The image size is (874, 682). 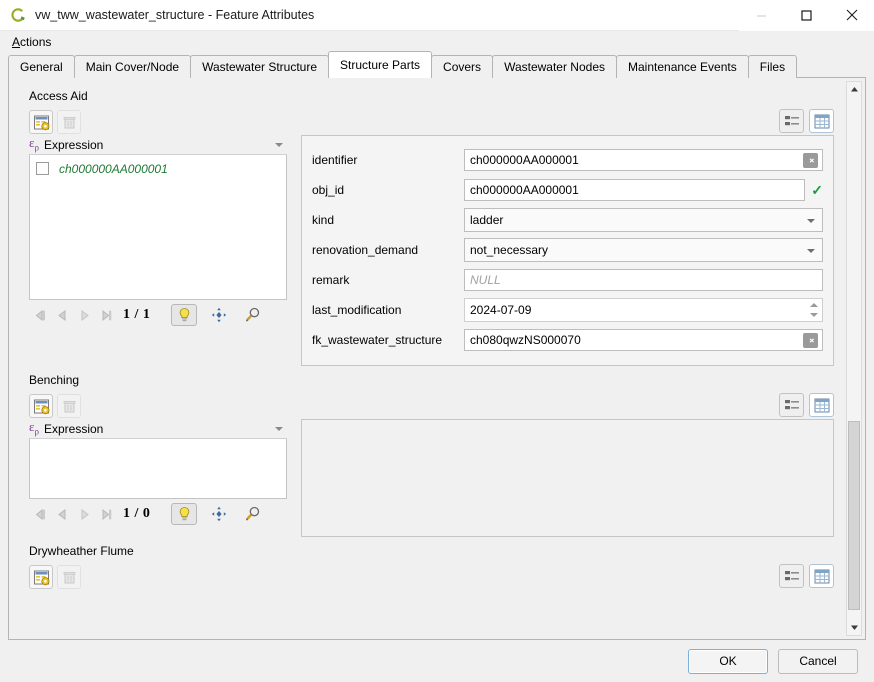 I want to click on field-label-kind: kind, so click(x=323, y=220).